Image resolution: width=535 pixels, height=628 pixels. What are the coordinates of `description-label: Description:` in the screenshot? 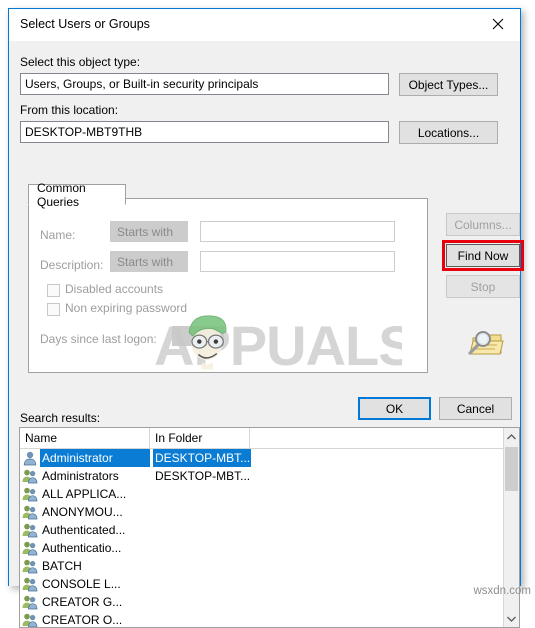 It's located at (72, 265).